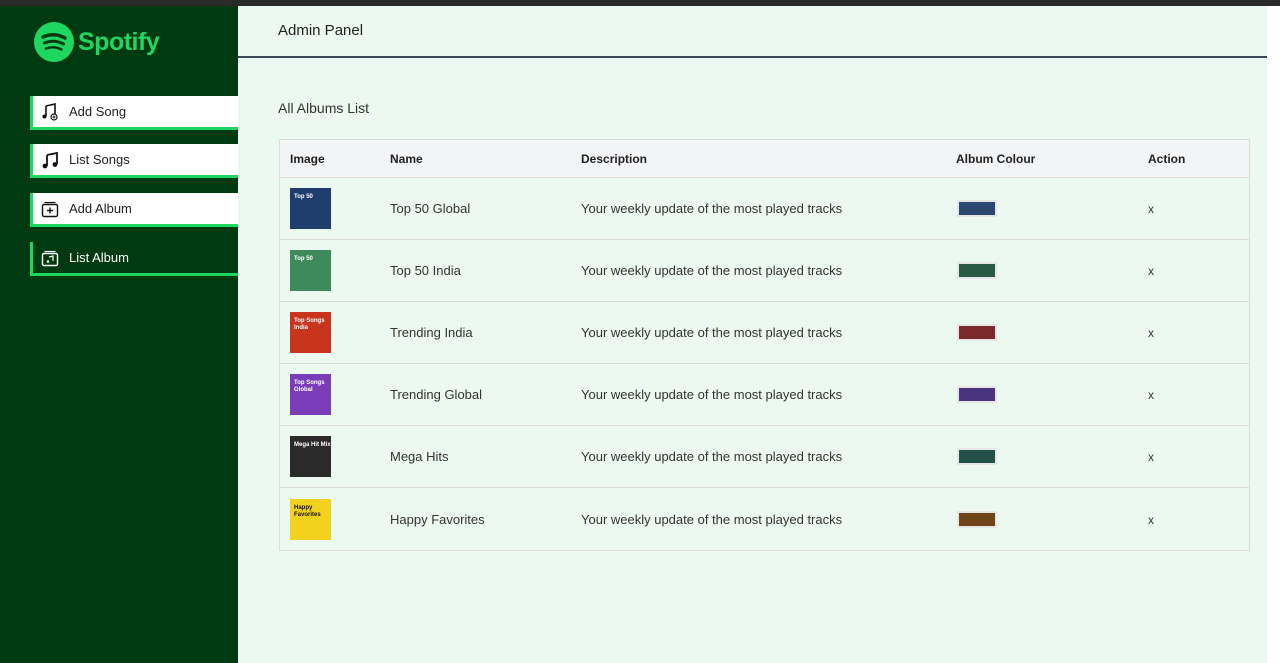 The height and width of the screenshot is (663, 1280). What do you see at coordinates (614, 158) in the screenshot?
I see `column-header-description: Description` at bounding box center [614, 158].